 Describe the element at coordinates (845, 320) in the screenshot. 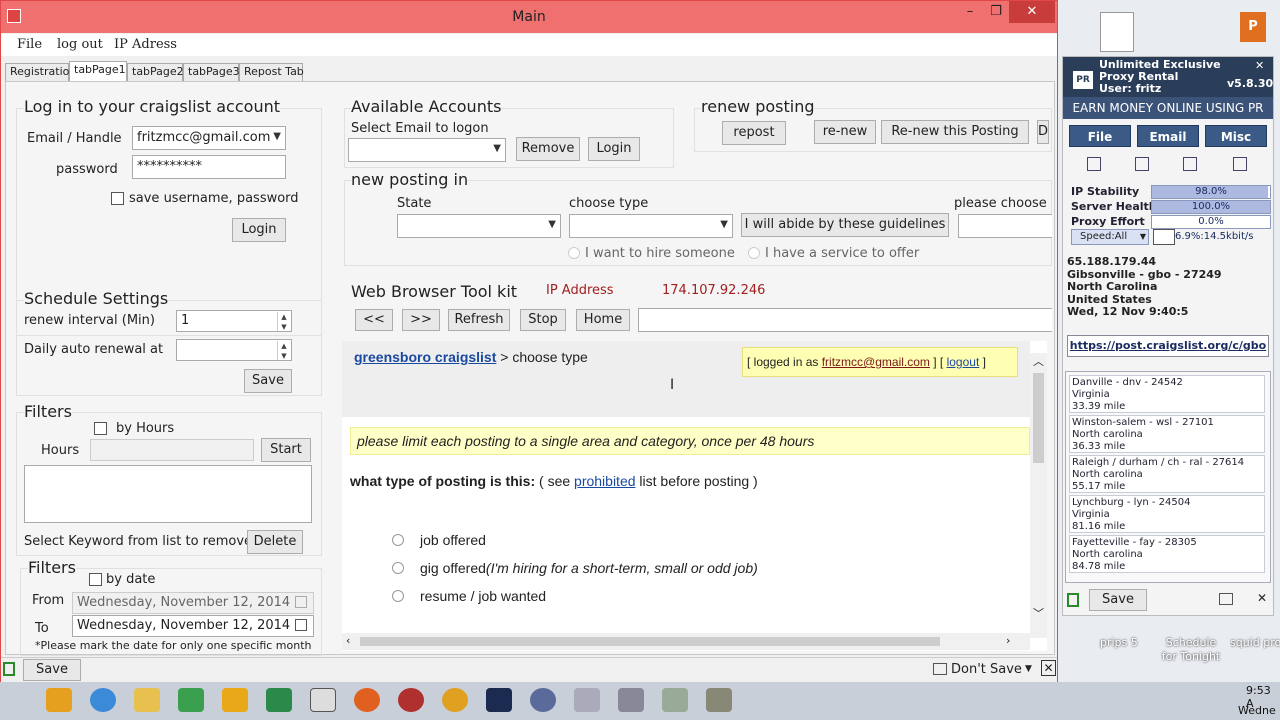

I see `address-bar` at that location.